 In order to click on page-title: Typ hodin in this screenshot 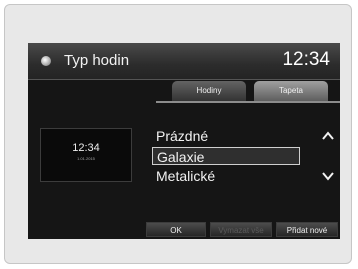, I will do `click(97, 60)`.